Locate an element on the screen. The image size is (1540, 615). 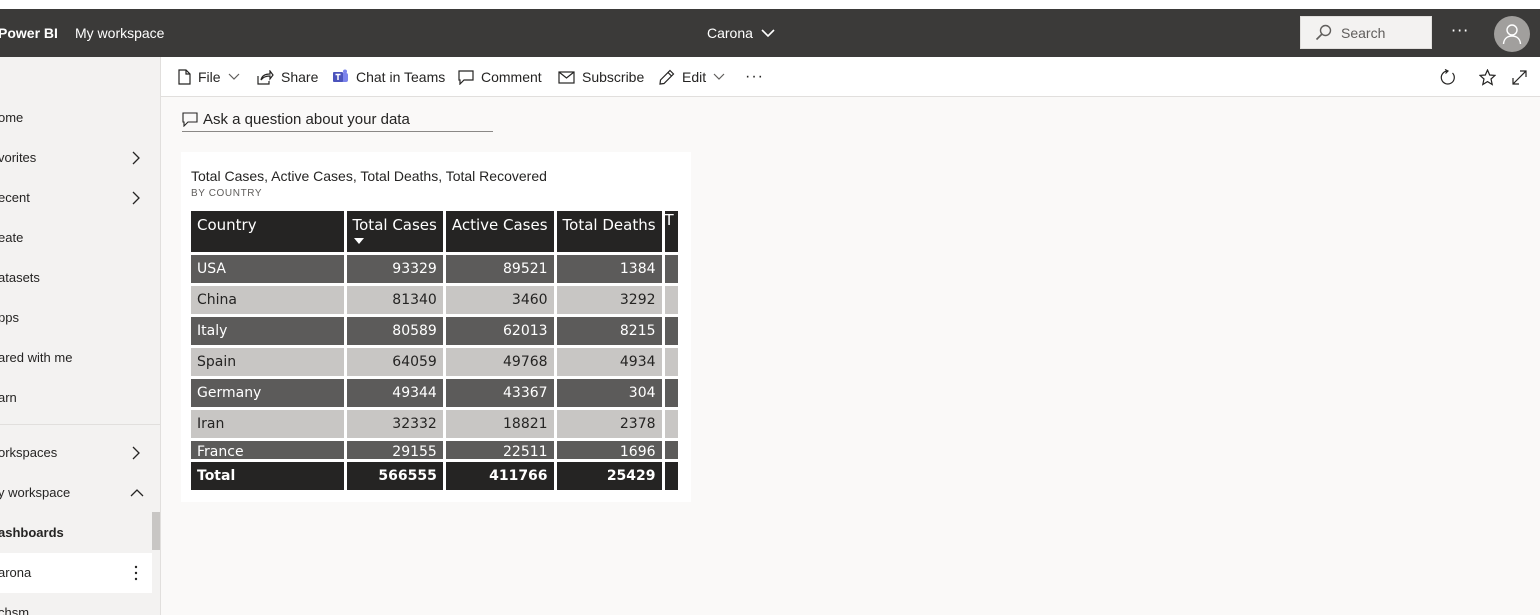
refresh-icon is located at coordinates (1447, 76).